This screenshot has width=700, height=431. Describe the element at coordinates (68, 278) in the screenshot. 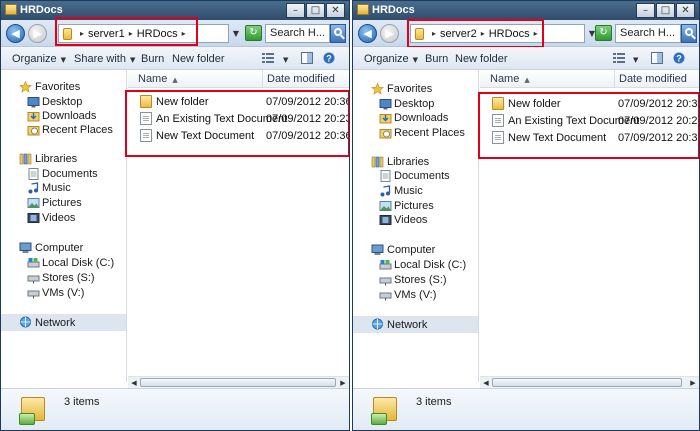

I see `nav-stores-label: Stores (S:)` at that location.